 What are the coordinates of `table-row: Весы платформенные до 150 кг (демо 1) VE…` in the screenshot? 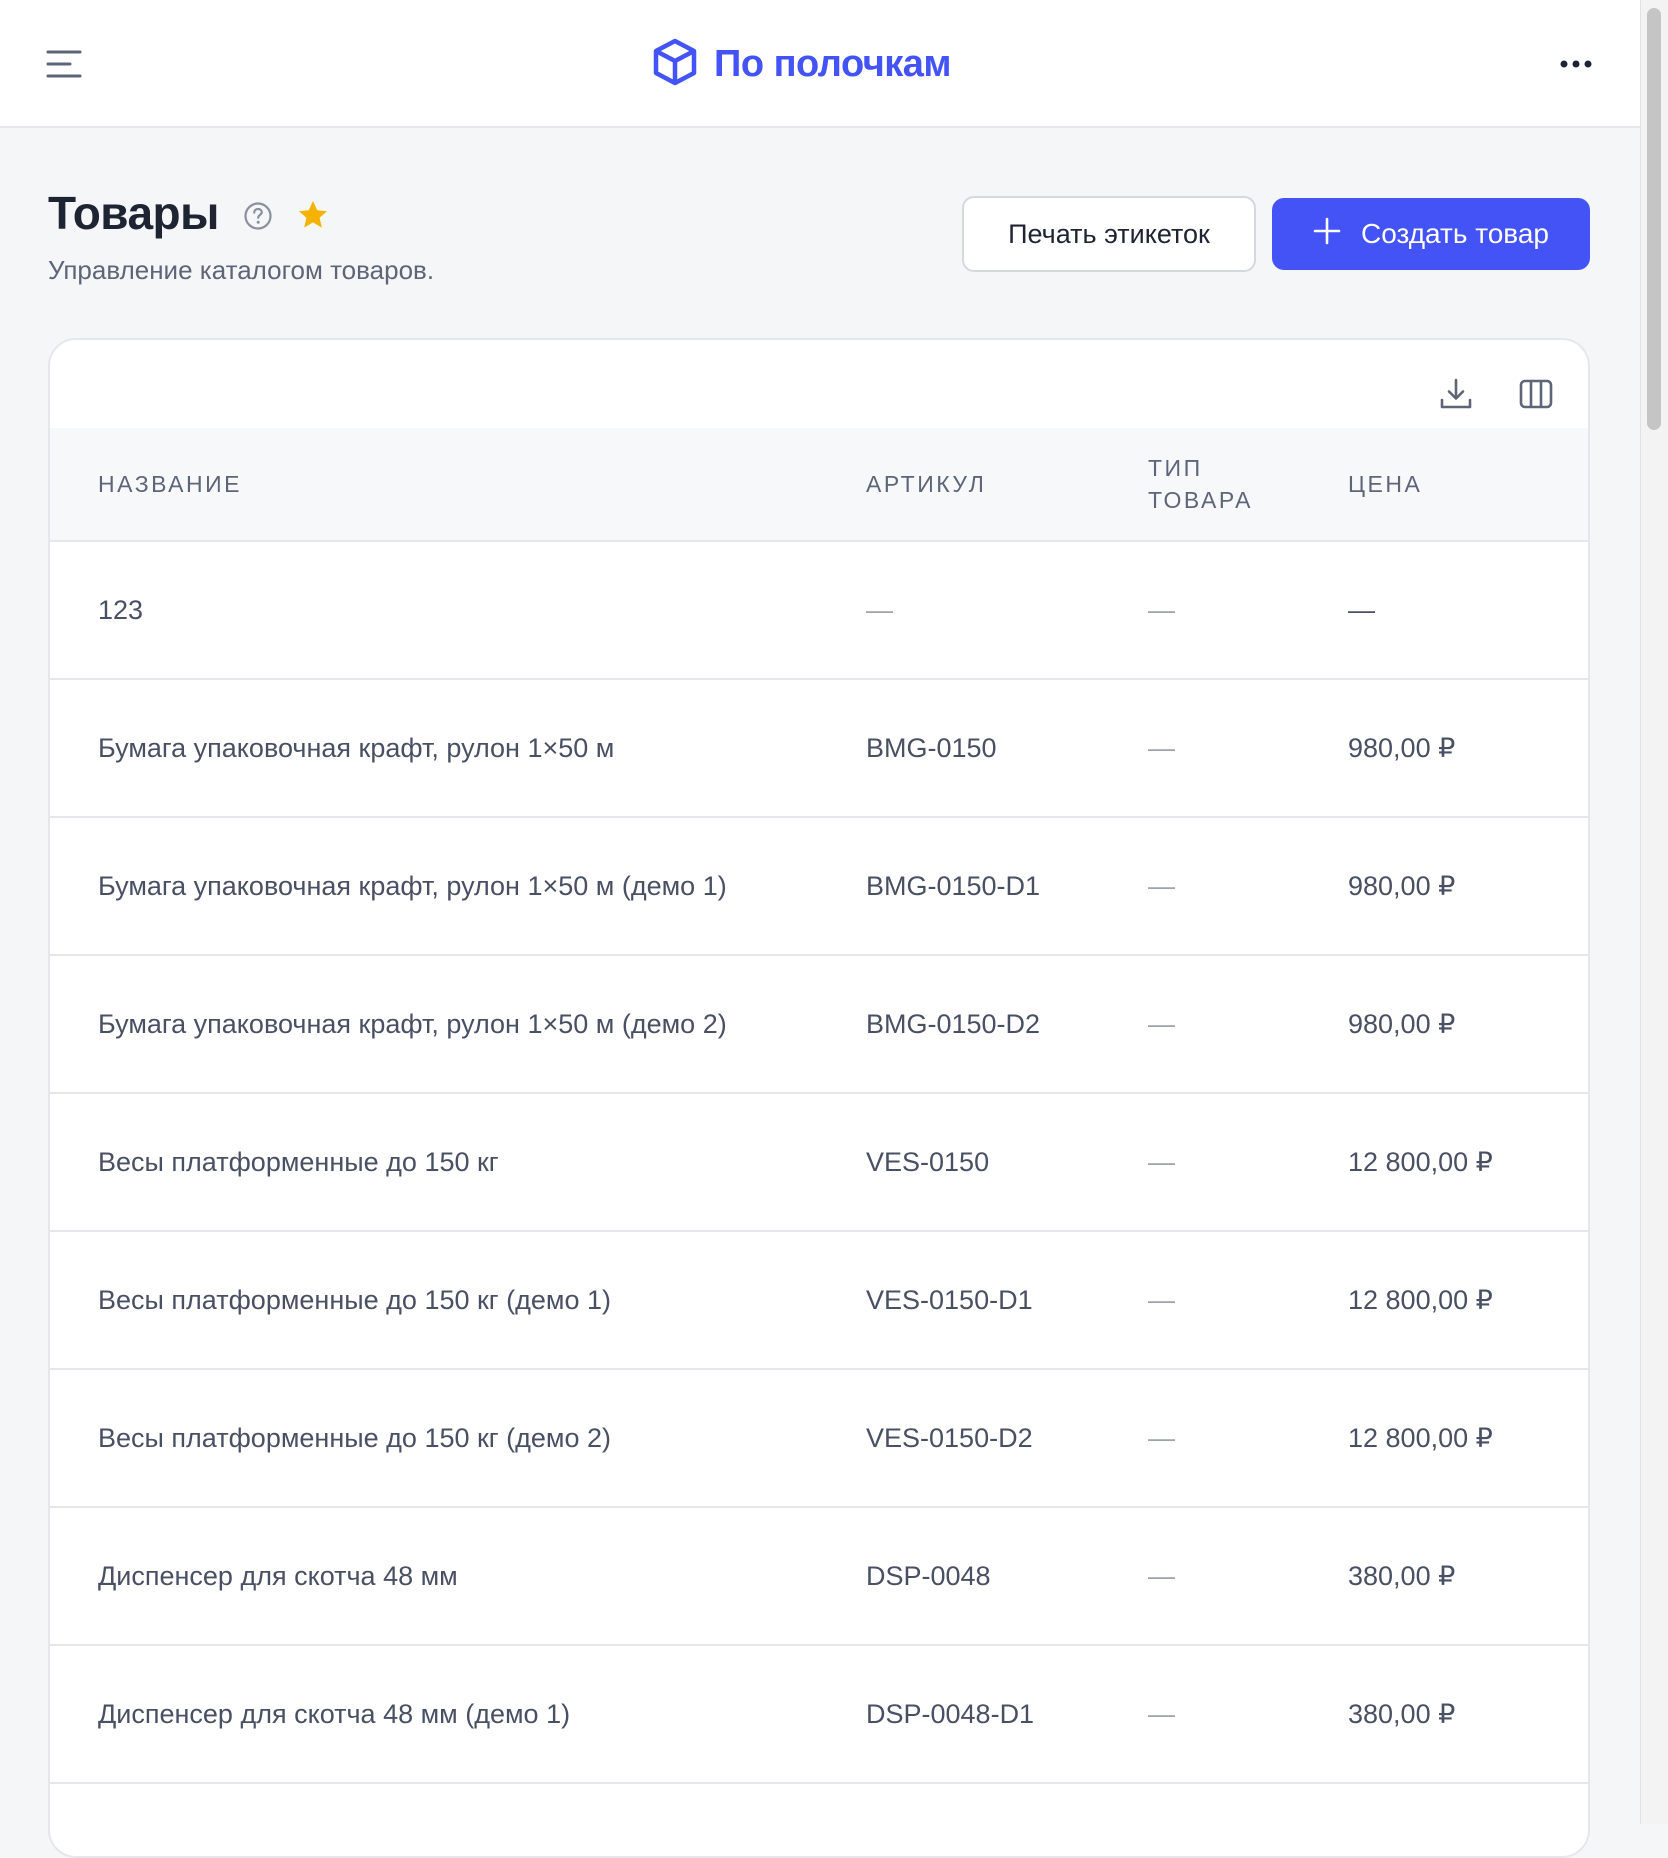 It's located at (819, 1301).